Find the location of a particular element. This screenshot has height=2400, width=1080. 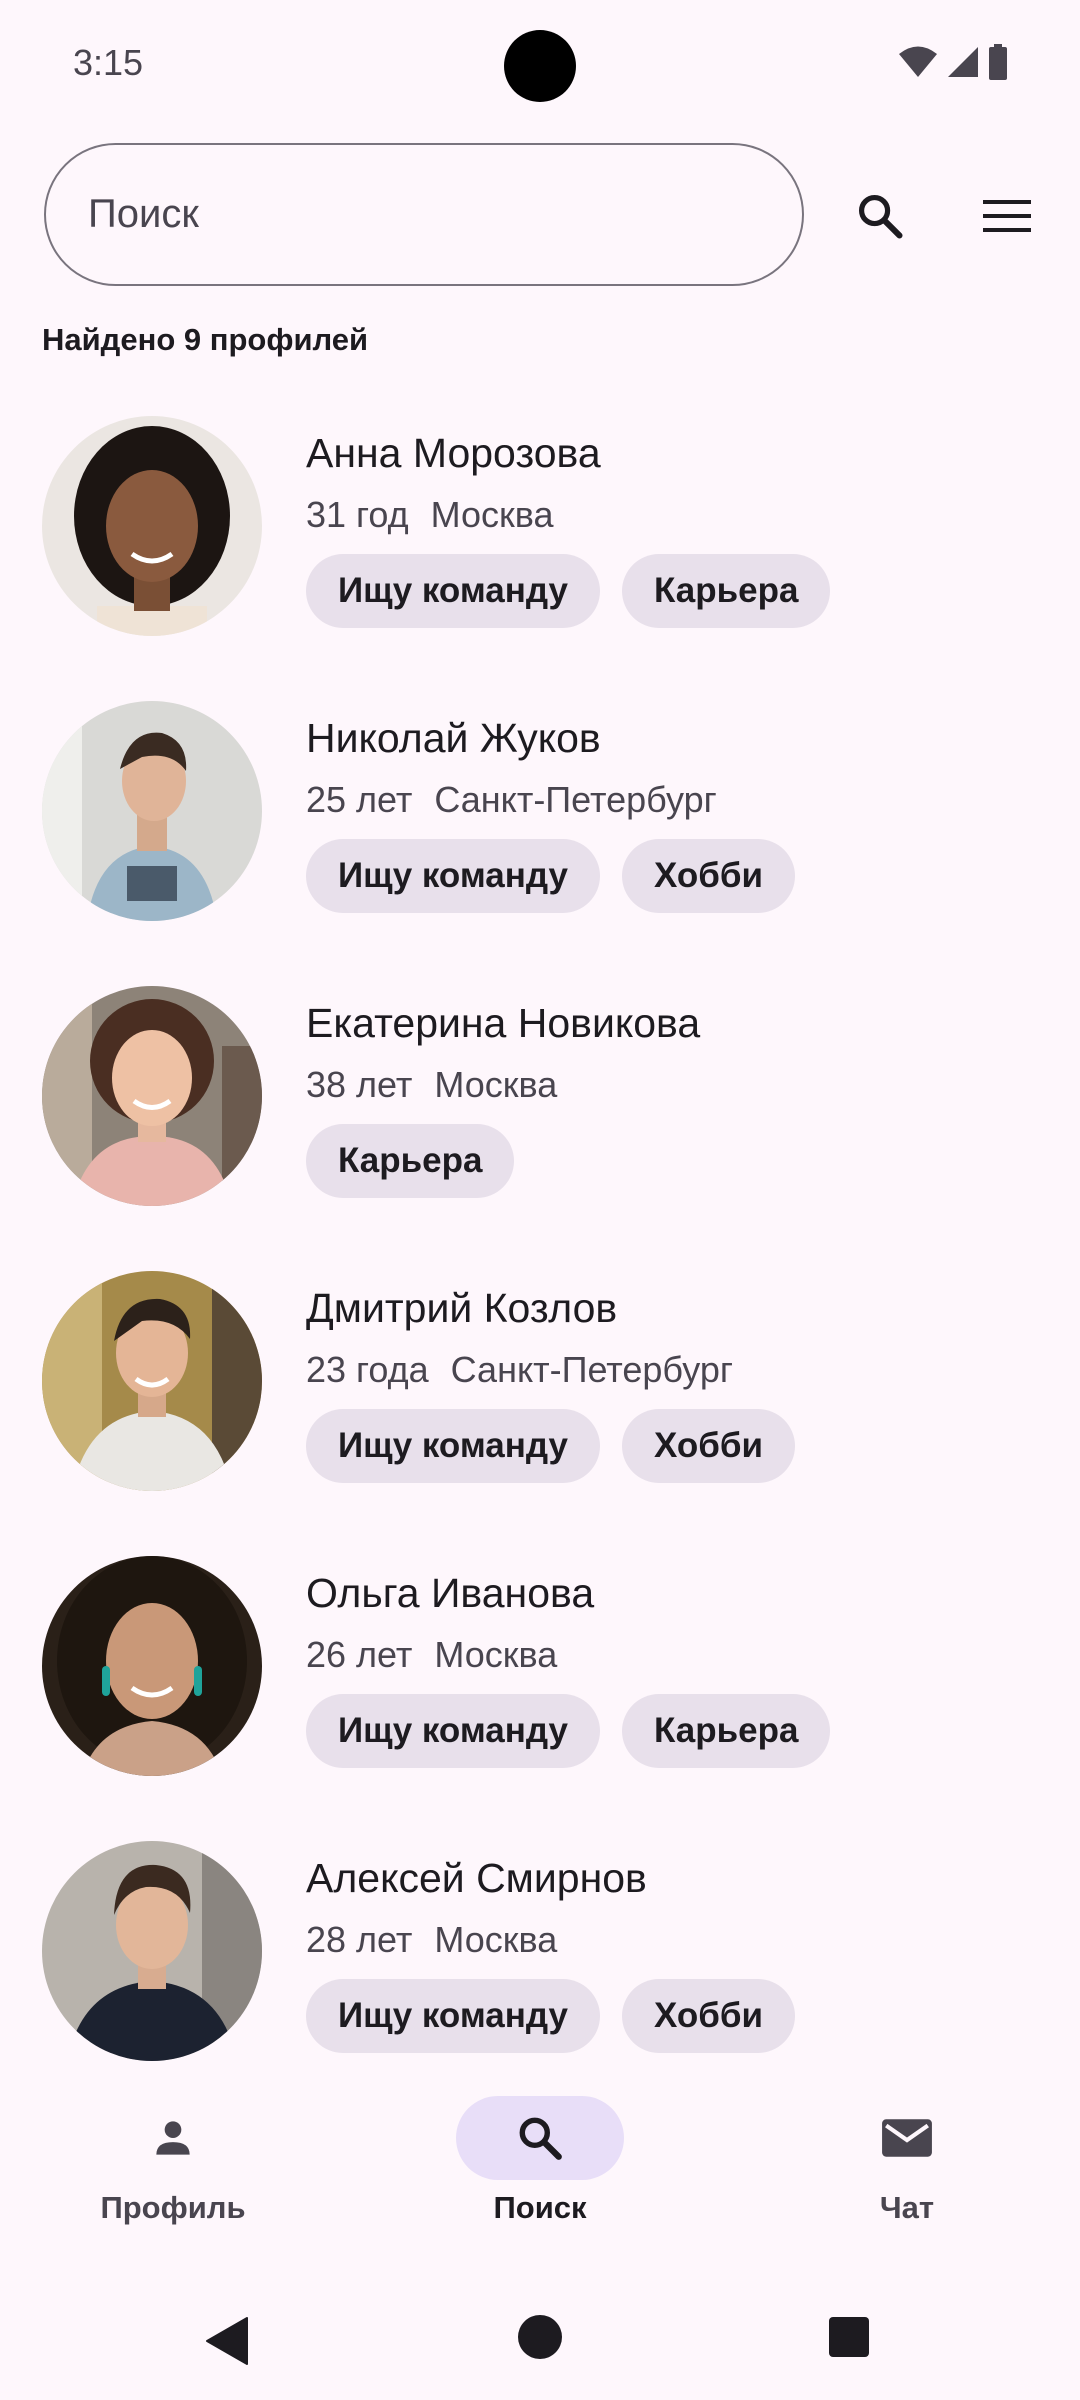

wifi-icon is located at coordinates (918, 61).